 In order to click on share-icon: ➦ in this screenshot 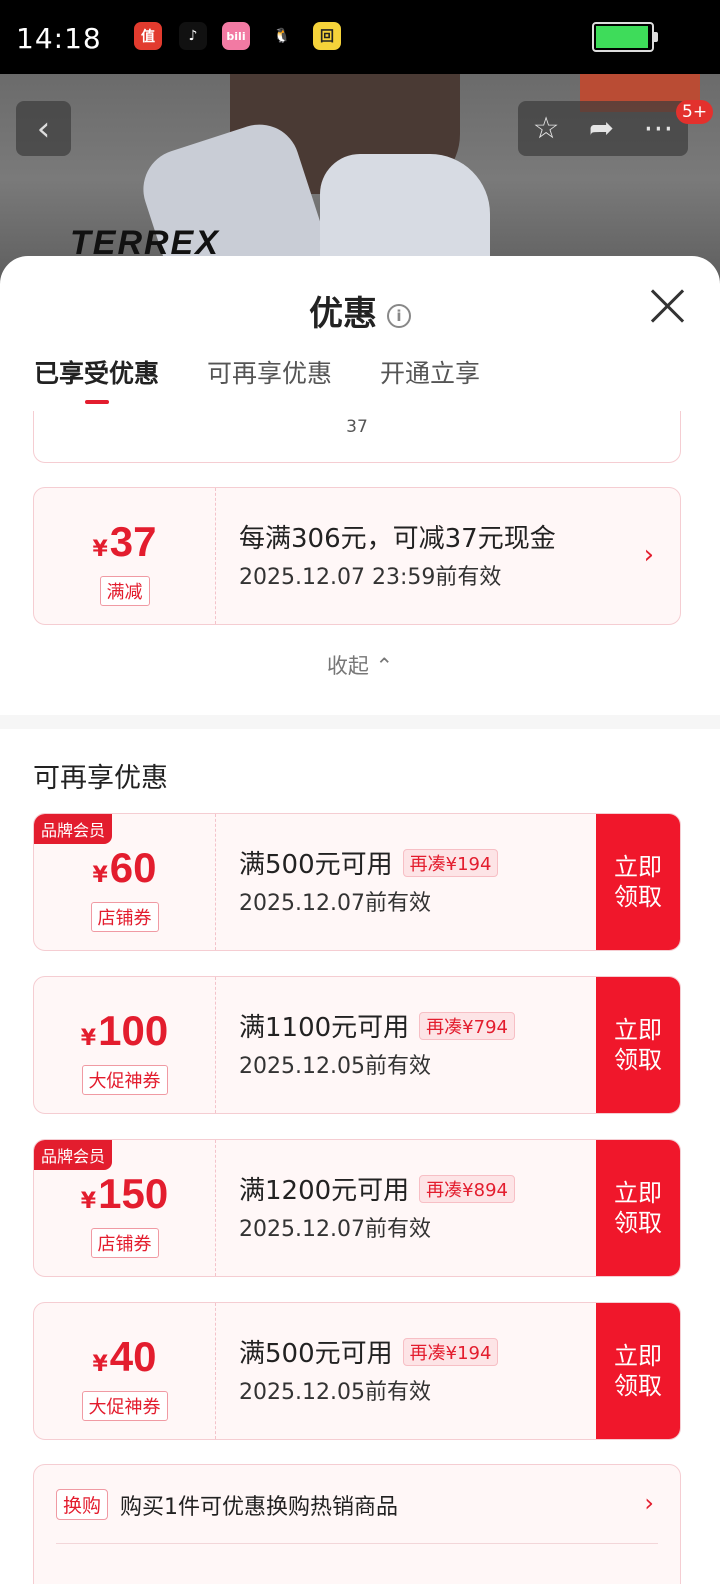, I will do `click(601, 128)`.